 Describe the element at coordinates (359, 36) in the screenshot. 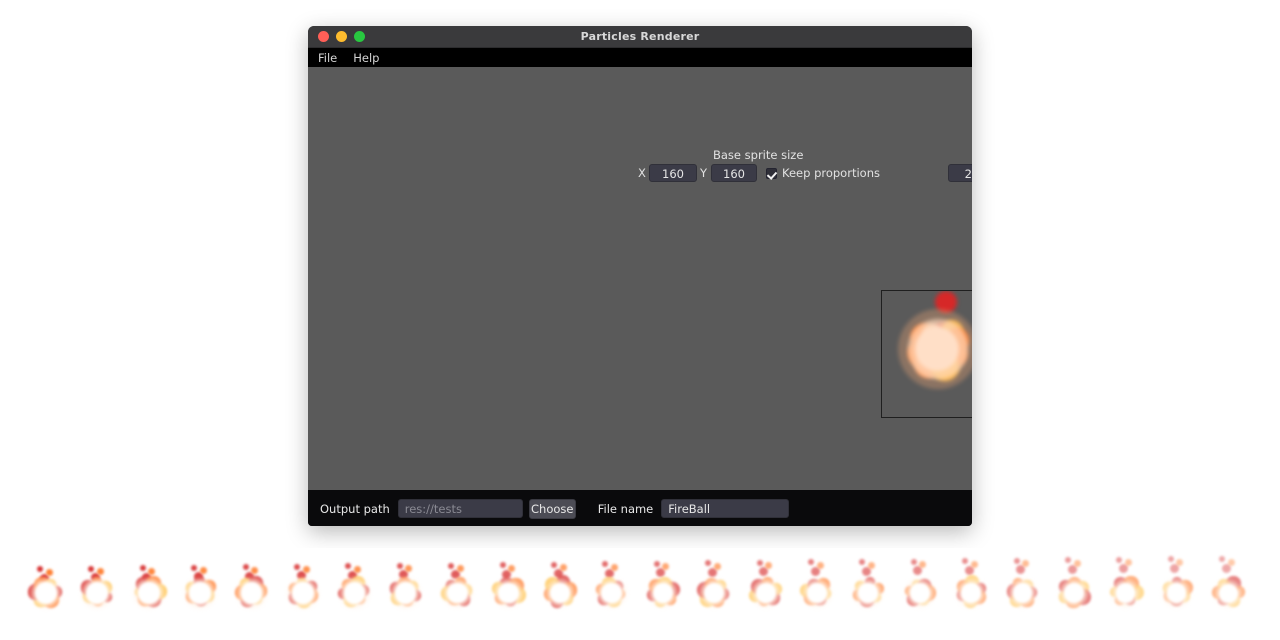

I see `maximize-button` at that location.